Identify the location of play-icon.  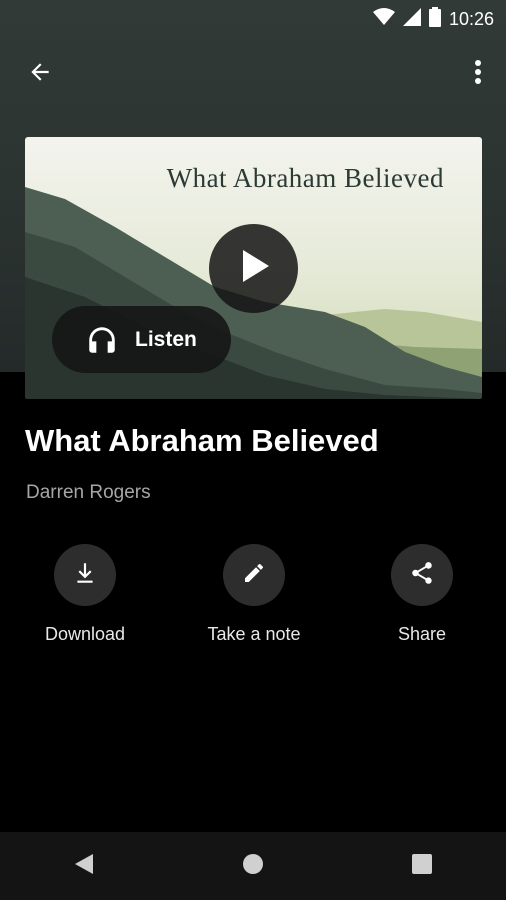
(254, 268).